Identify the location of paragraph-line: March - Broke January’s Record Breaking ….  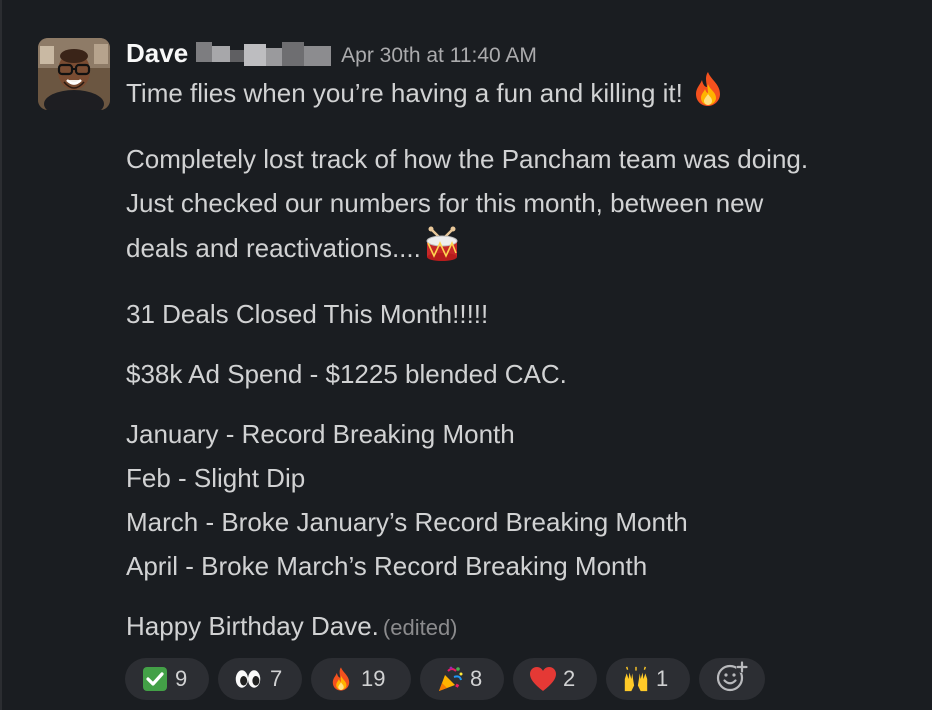
(407, 522).